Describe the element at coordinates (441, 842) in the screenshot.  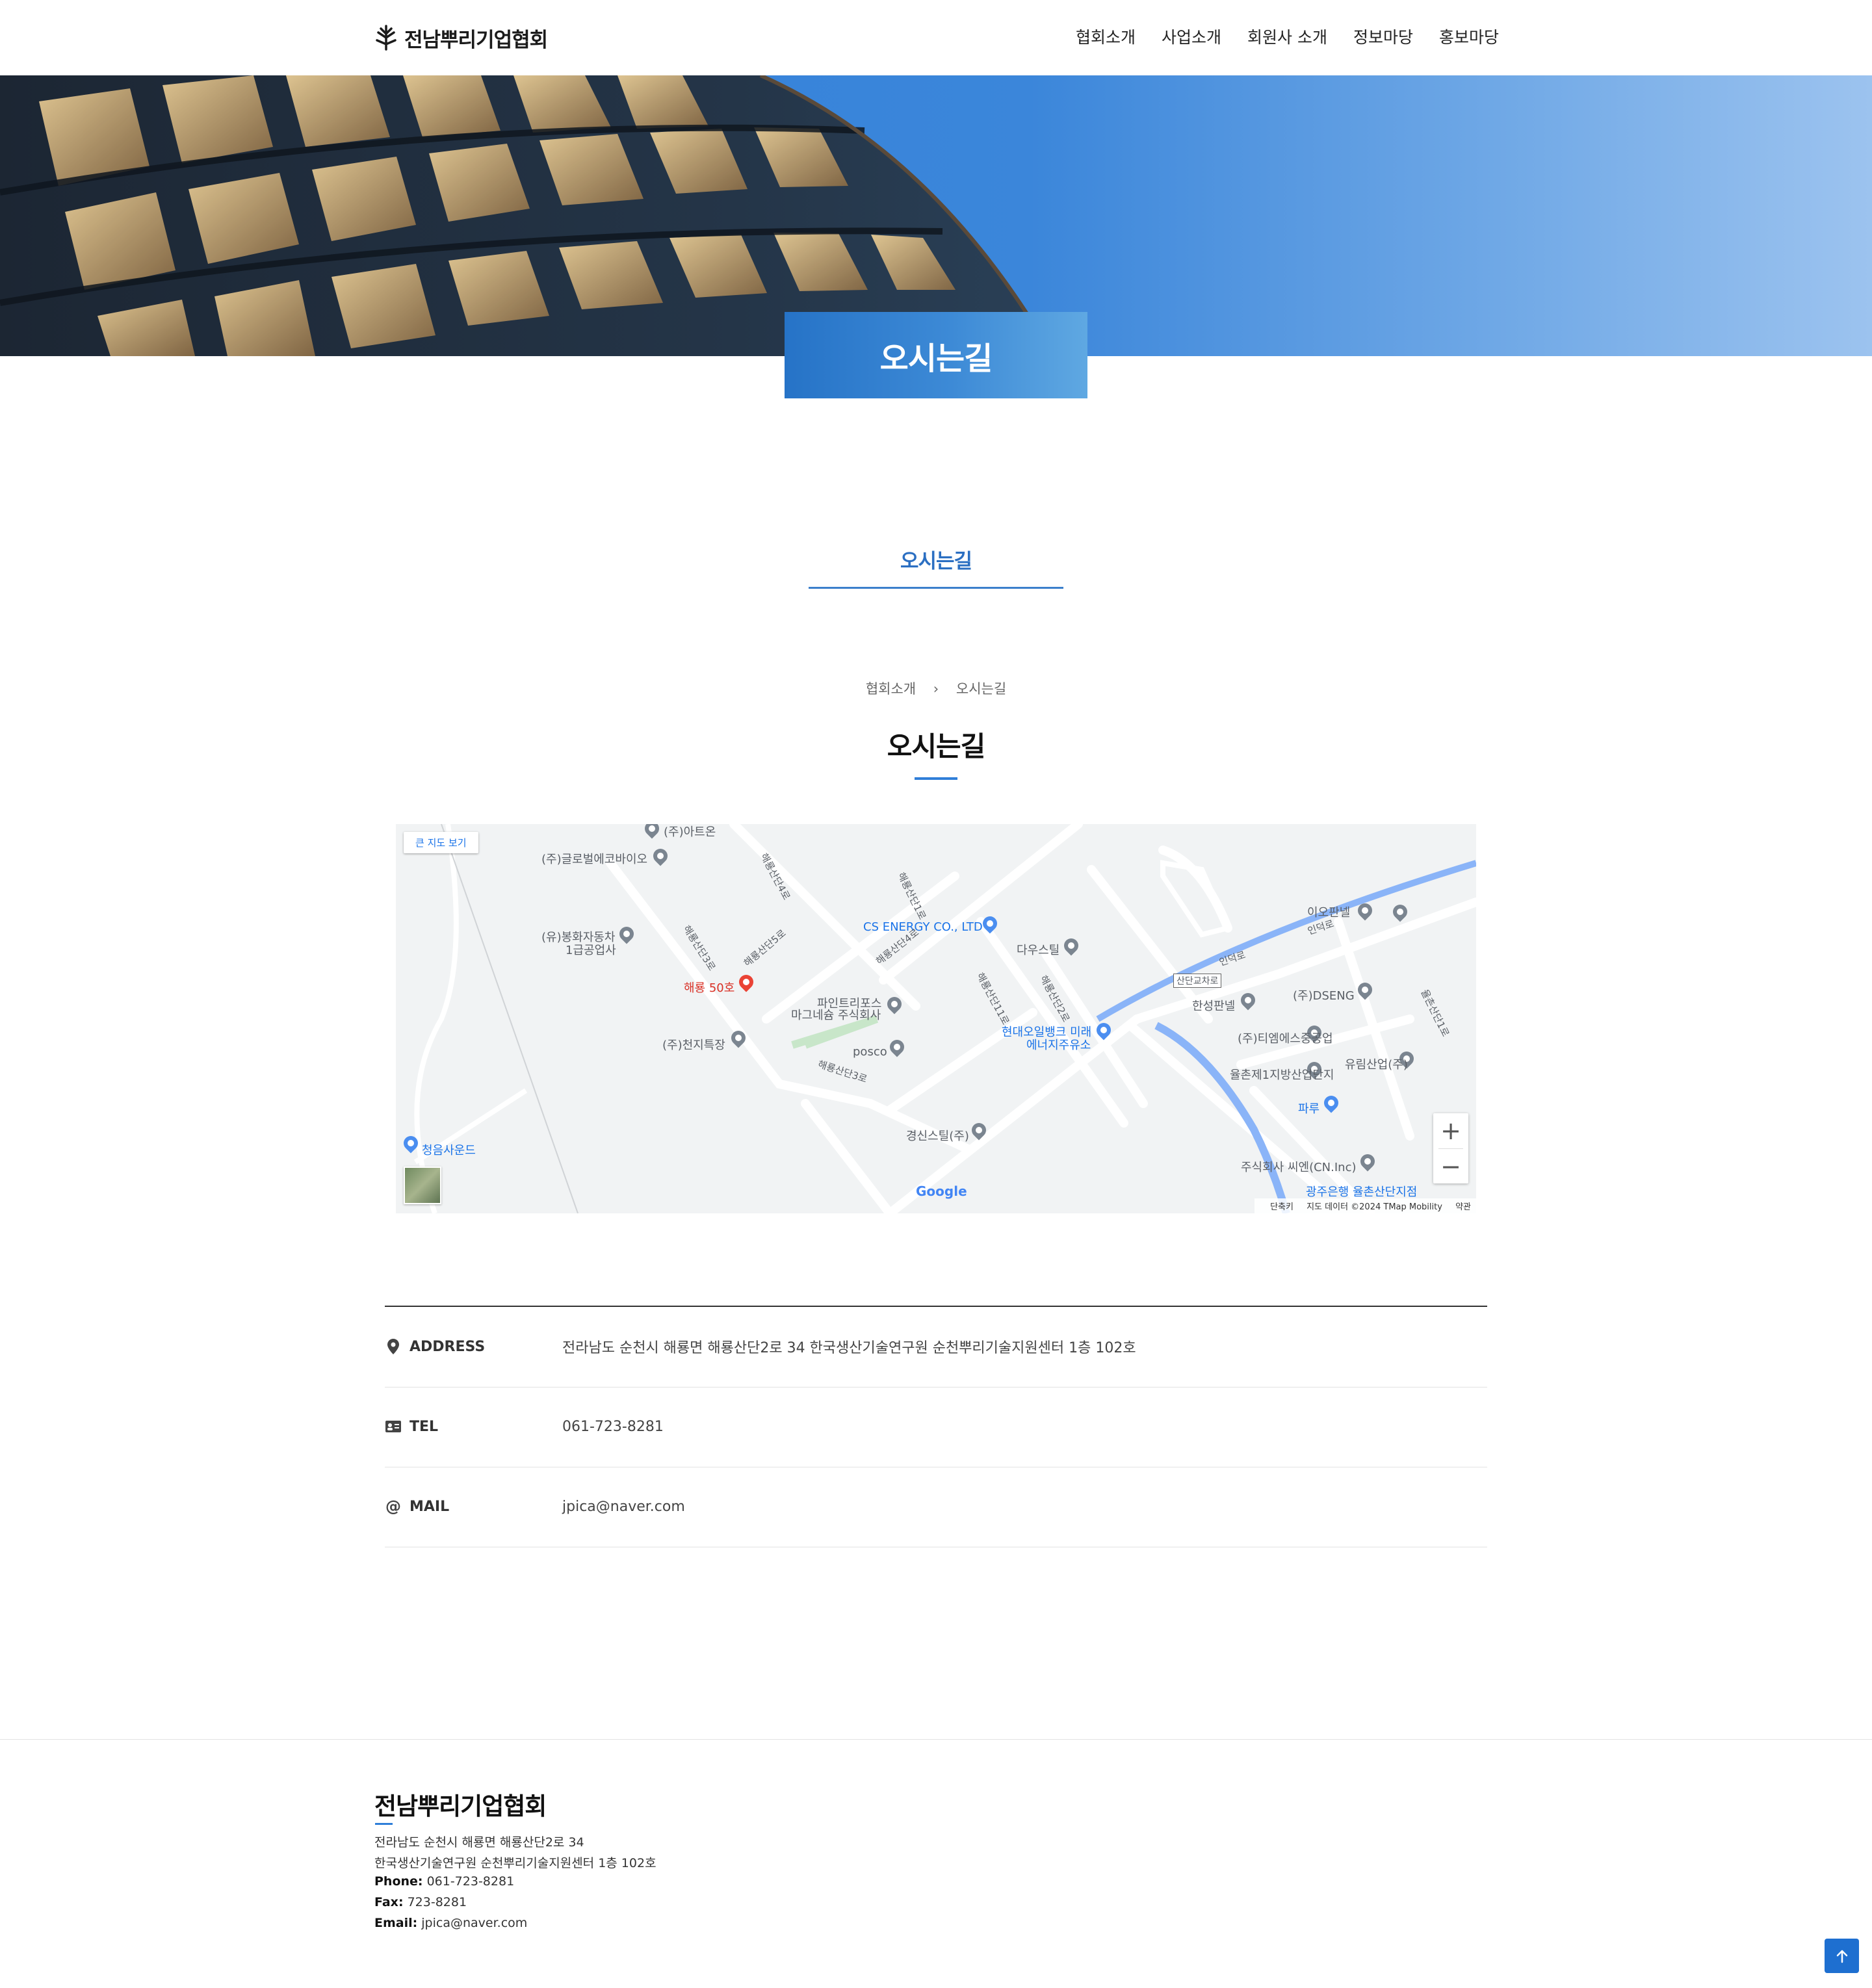
I see `big-map-button: 큰 지도 보기` at that location.